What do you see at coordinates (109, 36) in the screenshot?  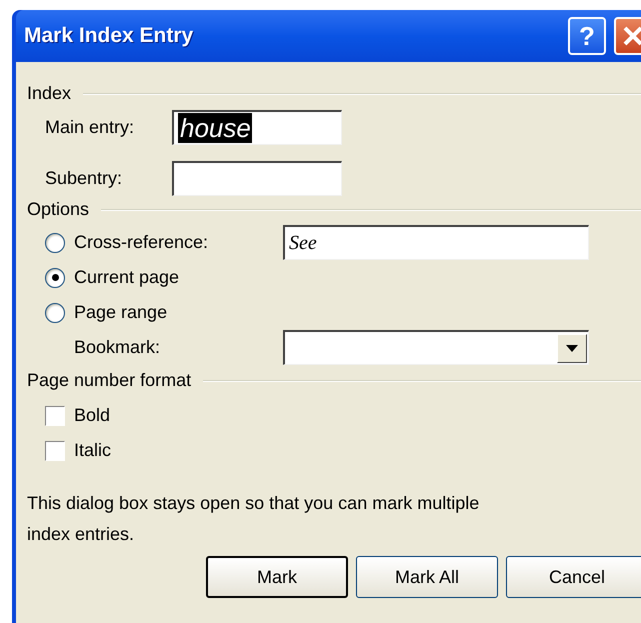 I see `window-title: Mark Index Entry` at bounding box center [109, 36].